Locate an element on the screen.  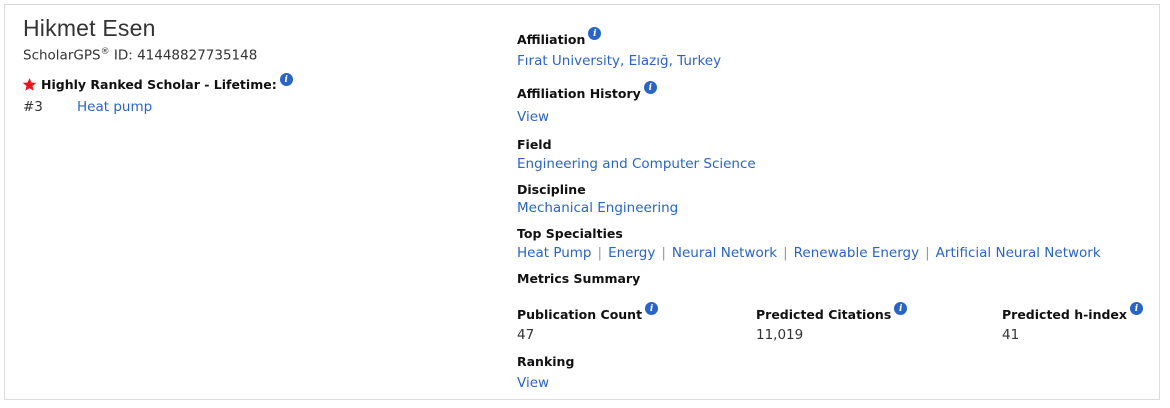
specialty-link: Heat Pump is located at coordinates (554, 253).